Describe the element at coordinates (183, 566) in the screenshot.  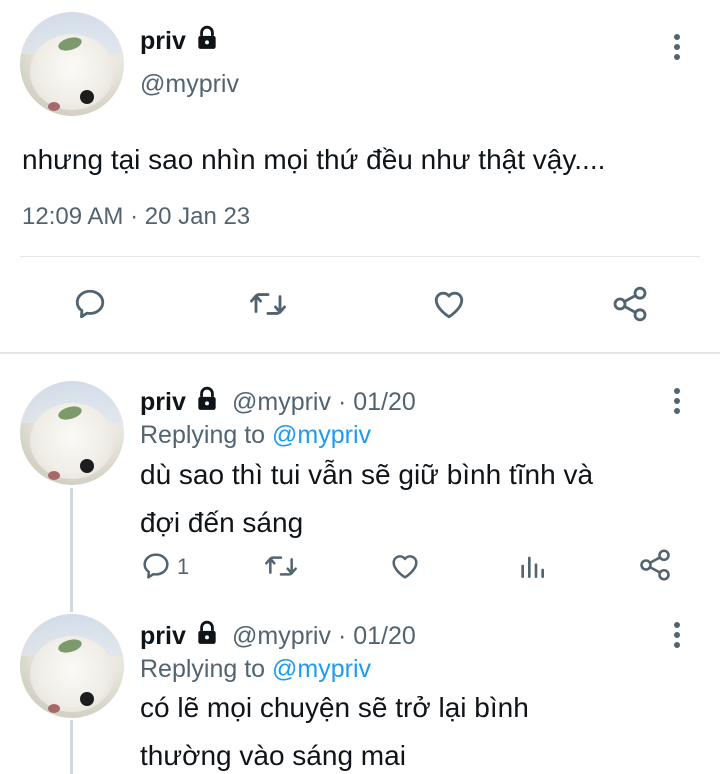
I see `reply-count: 1` at that location.